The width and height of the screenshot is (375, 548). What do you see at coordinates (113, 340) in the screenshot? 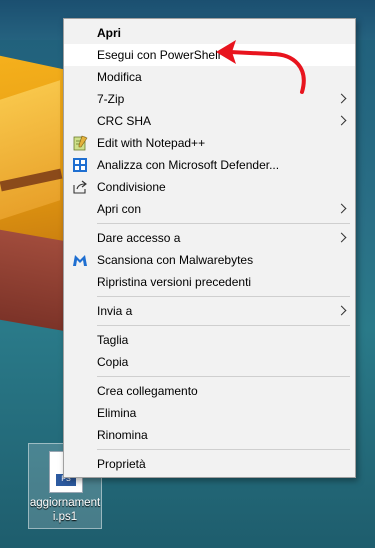
I see `menu-item-label: Taglia` at bounding box center [113, 340].